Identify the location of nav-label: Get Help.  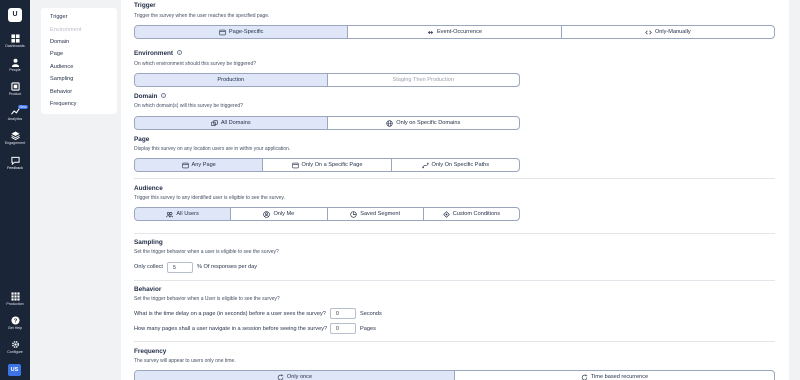
(15, 328).